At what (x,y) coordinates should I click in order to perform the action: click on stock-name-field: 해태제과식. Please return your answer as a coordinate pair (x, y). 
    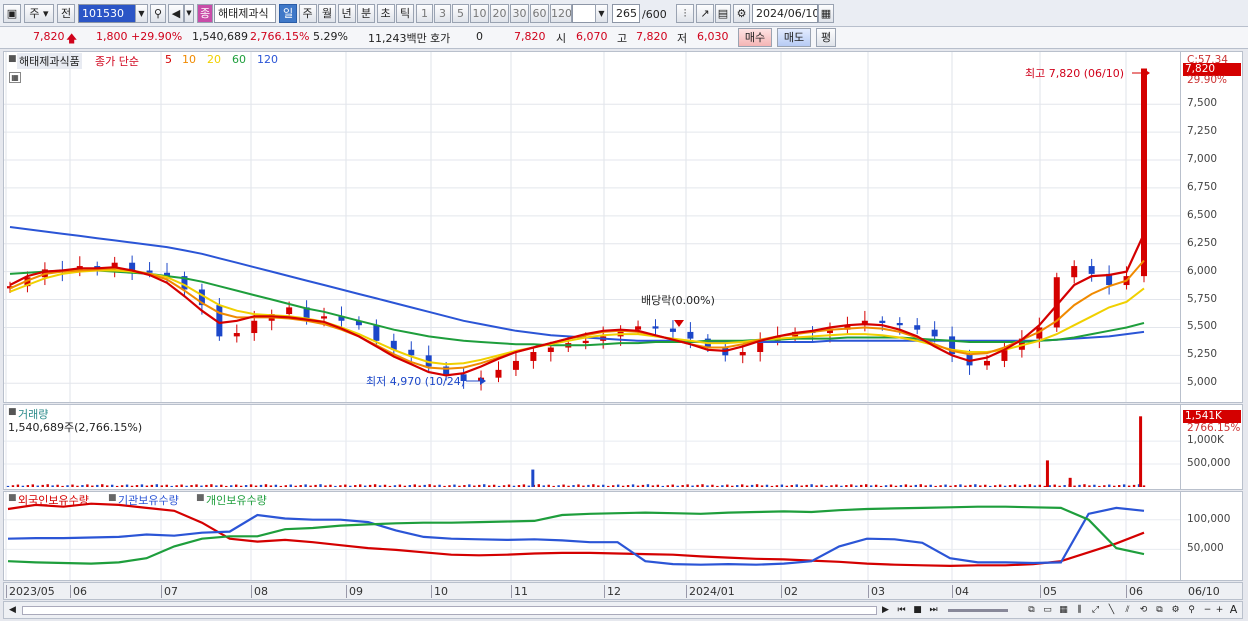
    Looking at the image, I should click on (245, 13).